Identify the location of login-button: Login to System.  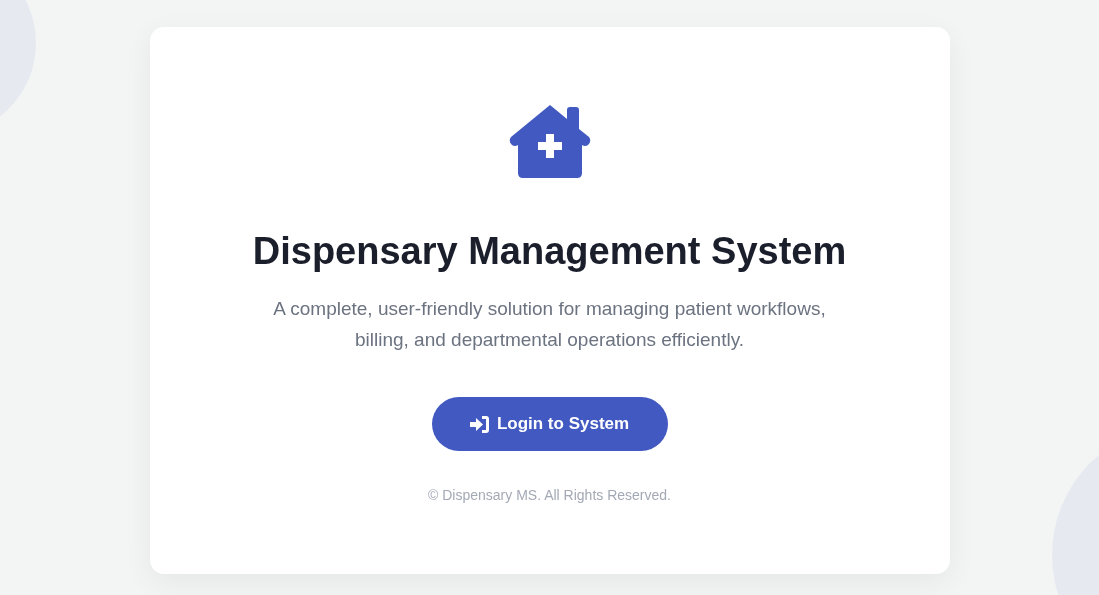
(549, 424).